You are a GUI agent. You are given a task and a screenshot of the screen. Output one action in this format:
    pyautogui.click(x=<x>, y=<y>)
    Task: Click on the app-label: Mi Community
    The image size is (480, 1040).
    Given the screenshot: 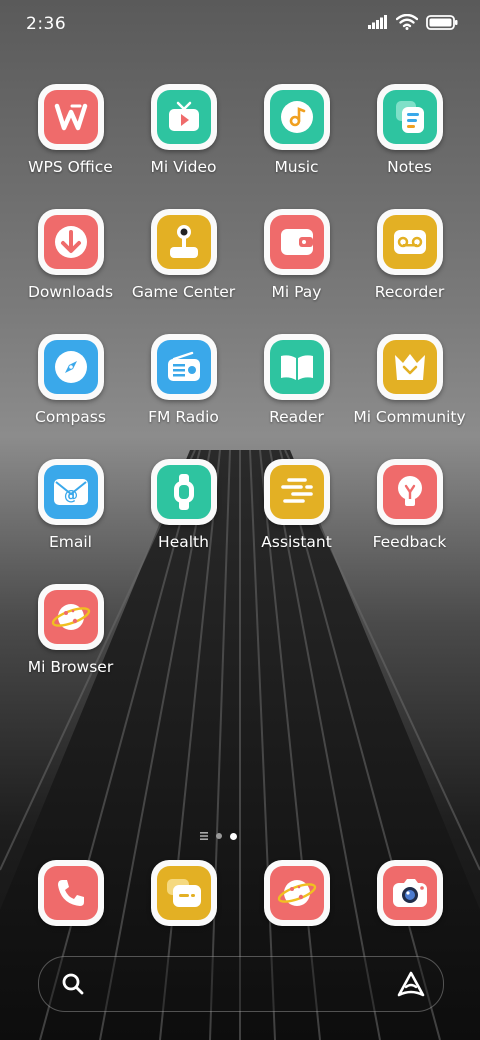 What is the action you would take?
    pyautogui.click(x=409, y=417)
    